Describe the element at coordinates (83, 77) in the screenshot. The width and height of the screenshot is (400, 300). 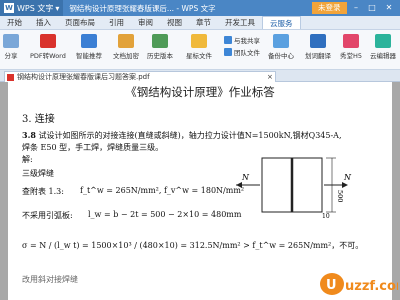
I see `document-tab-label: 钢结构设计原理张耀春版课后习题答案.pdf` at that location.